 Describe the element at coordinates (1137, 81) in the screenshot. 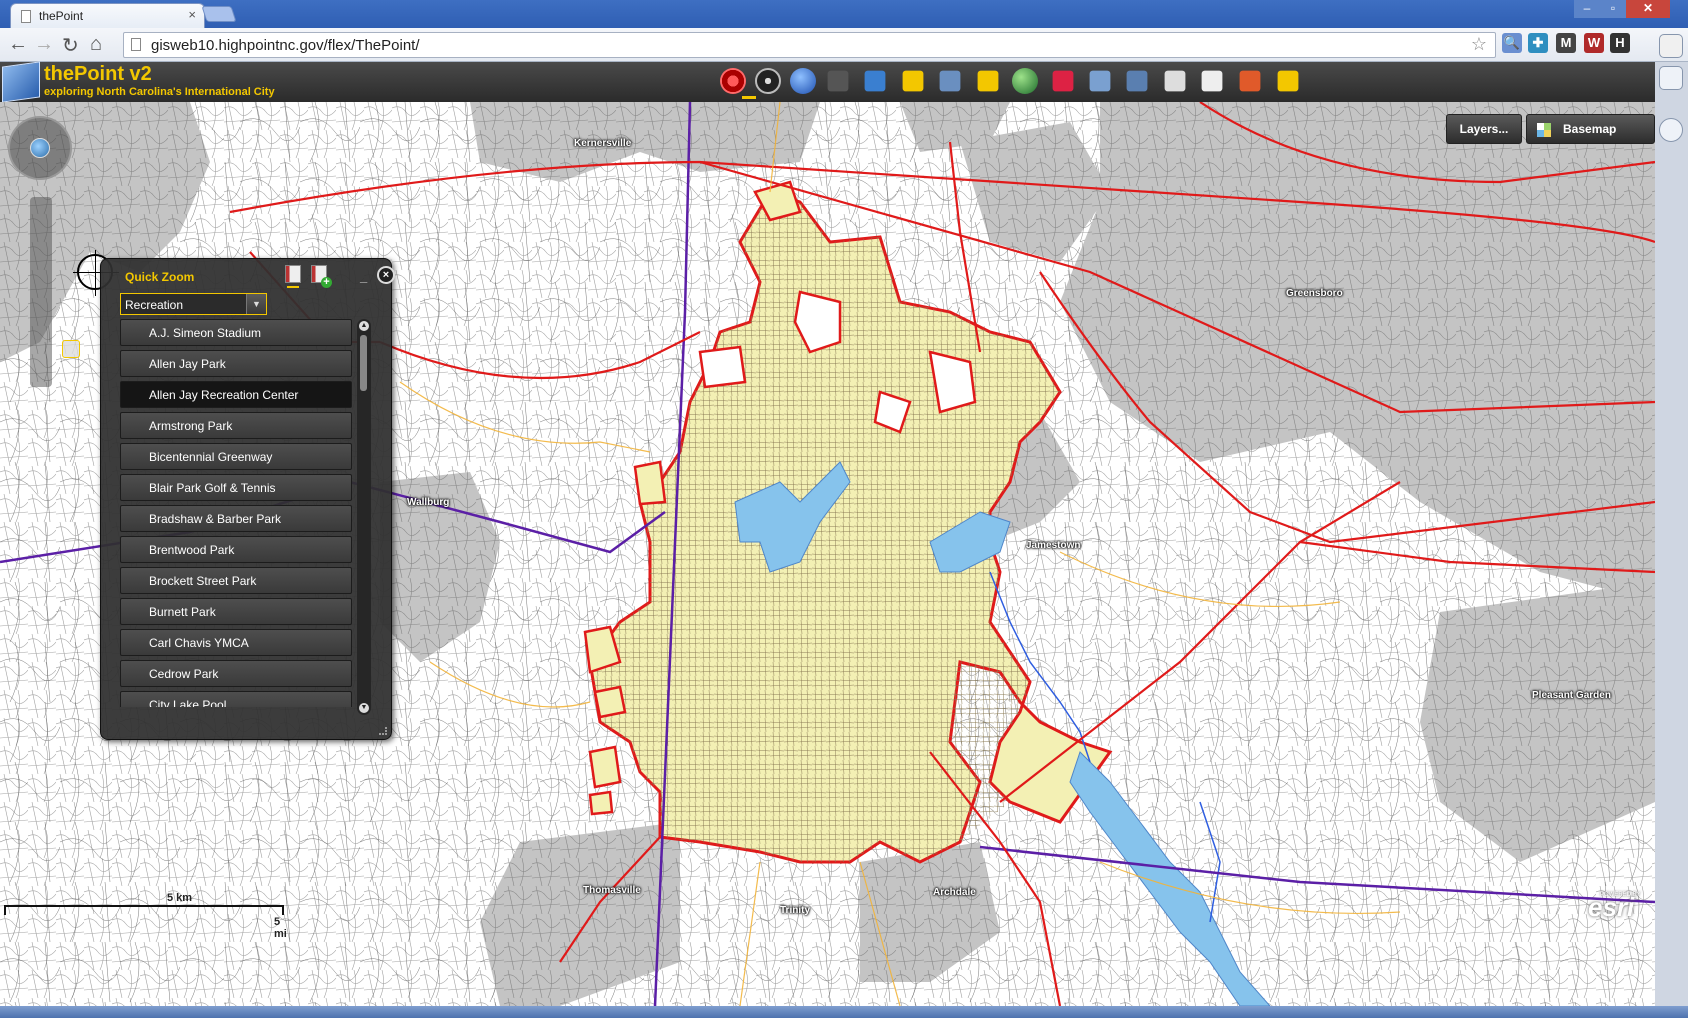

I see `print-tool-icon` at that location.